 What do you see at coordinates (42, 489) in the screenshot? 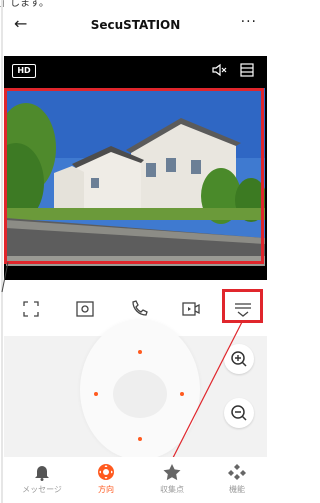
I see `nav-label-message: メッセージ` at bounding box center [42, 489].